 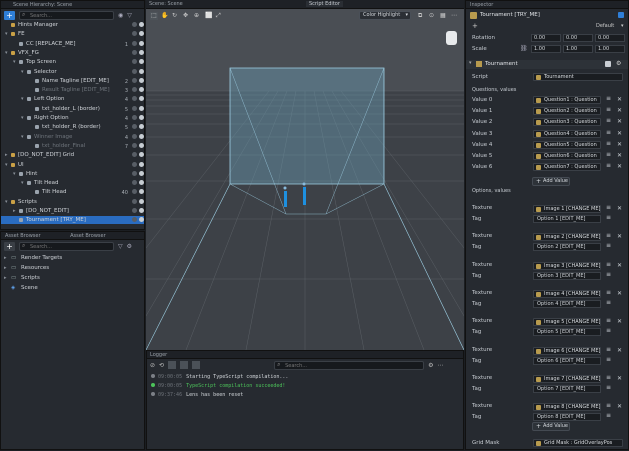 What do you see at coordinates (567, 167) in the screenshot?
I see `question-field: Question7 : Question` at bounding box center [567, 167].